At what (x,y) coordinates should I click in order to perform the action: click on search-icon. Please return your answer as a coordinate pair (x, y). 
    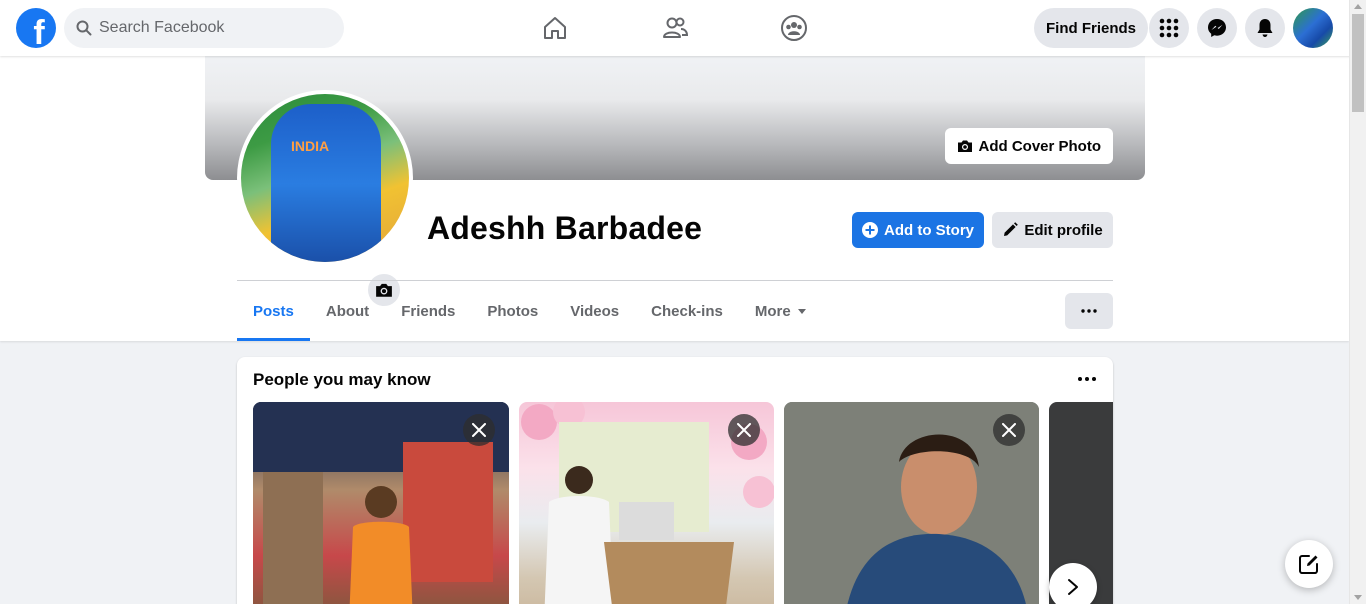
    Looking at the image, I should click on (84, 28).